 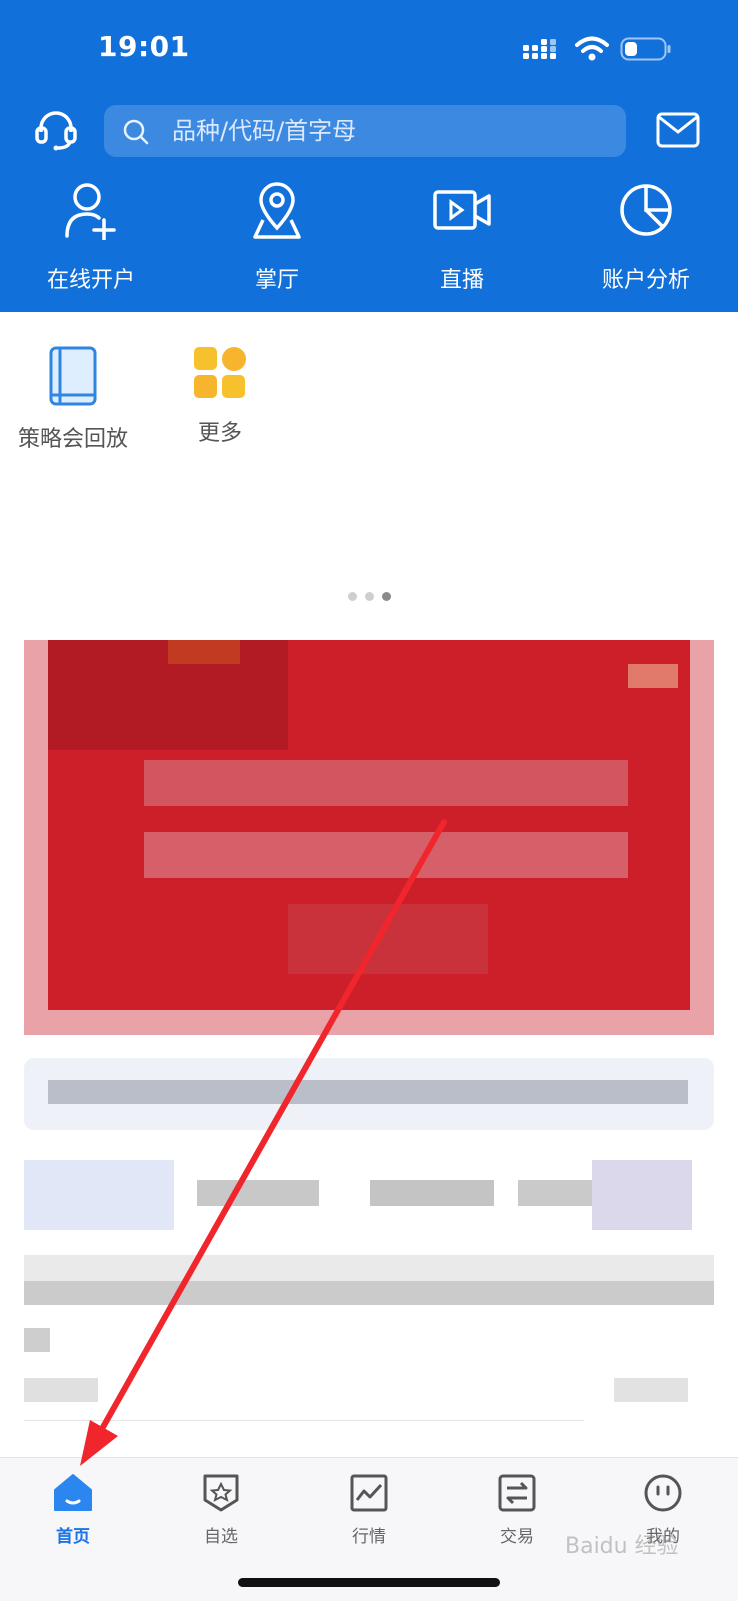 What do you see at coordinates (221, 1493) in the screenshot?
I see `star-badge-icon` at bounding box center [221, 1493].